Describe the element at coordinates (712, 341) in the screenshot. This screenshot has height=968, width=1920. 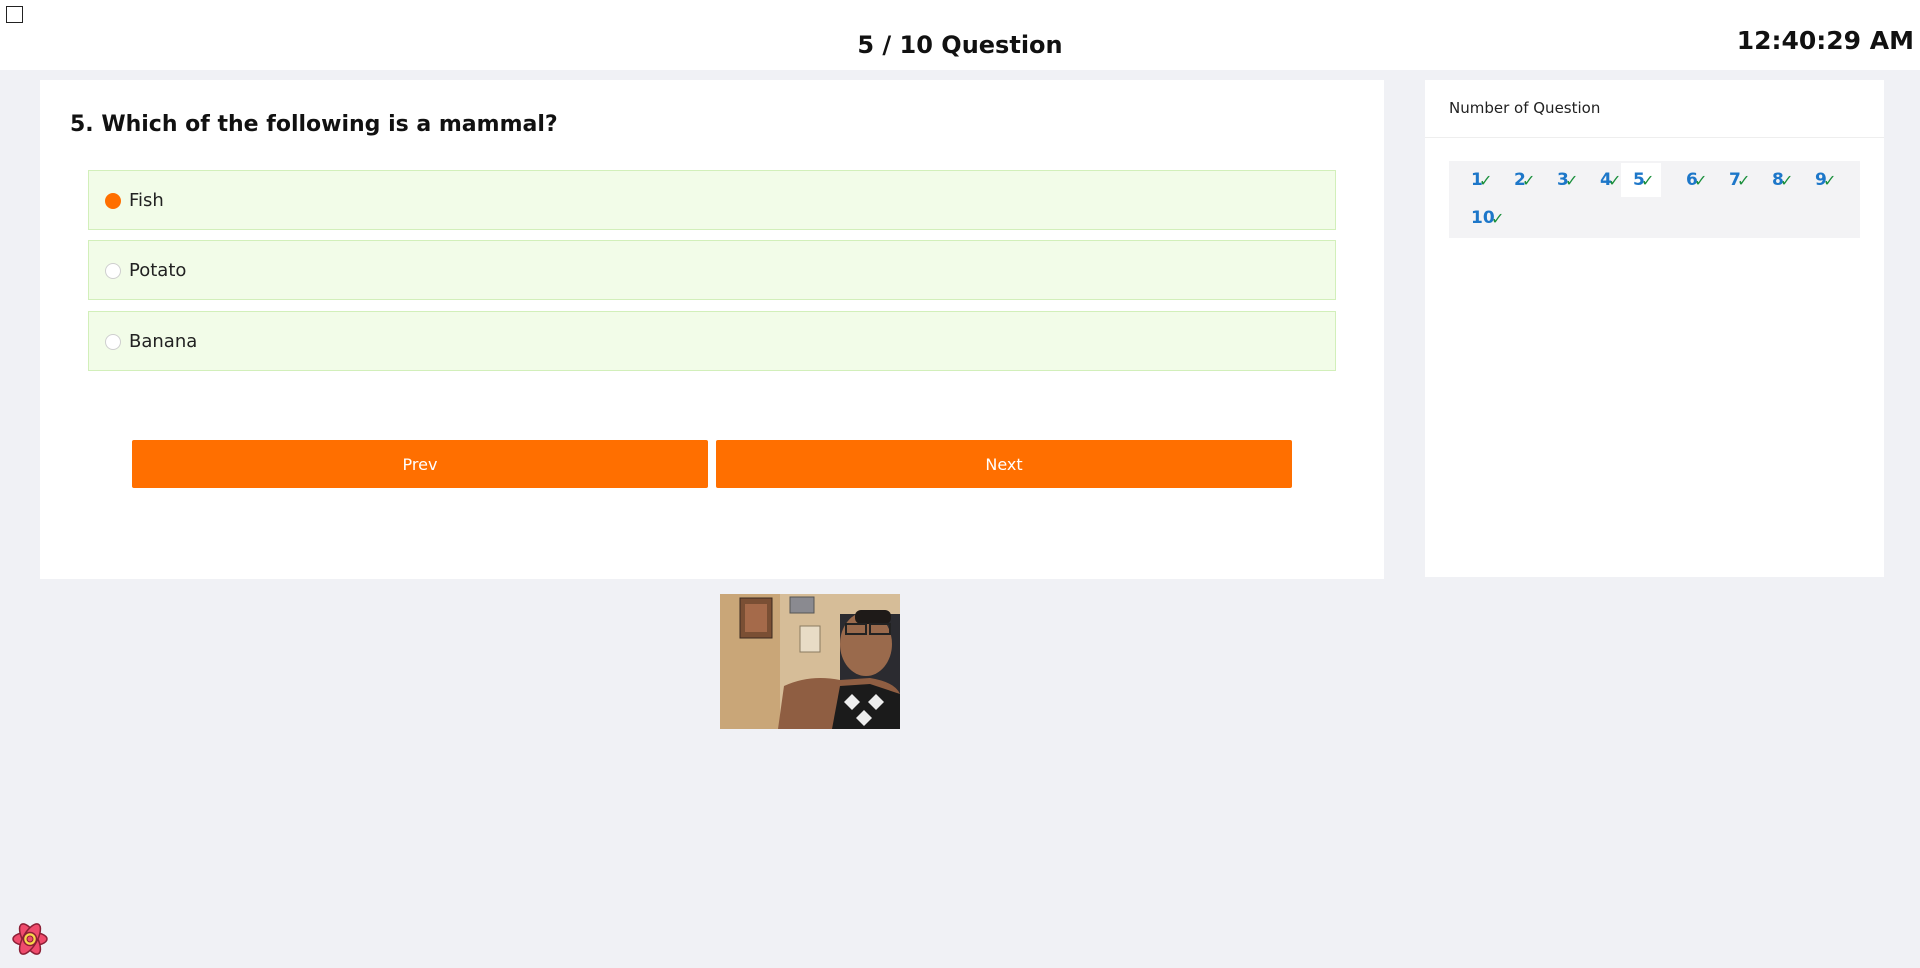
I see `option-banana: Banana` at that location.